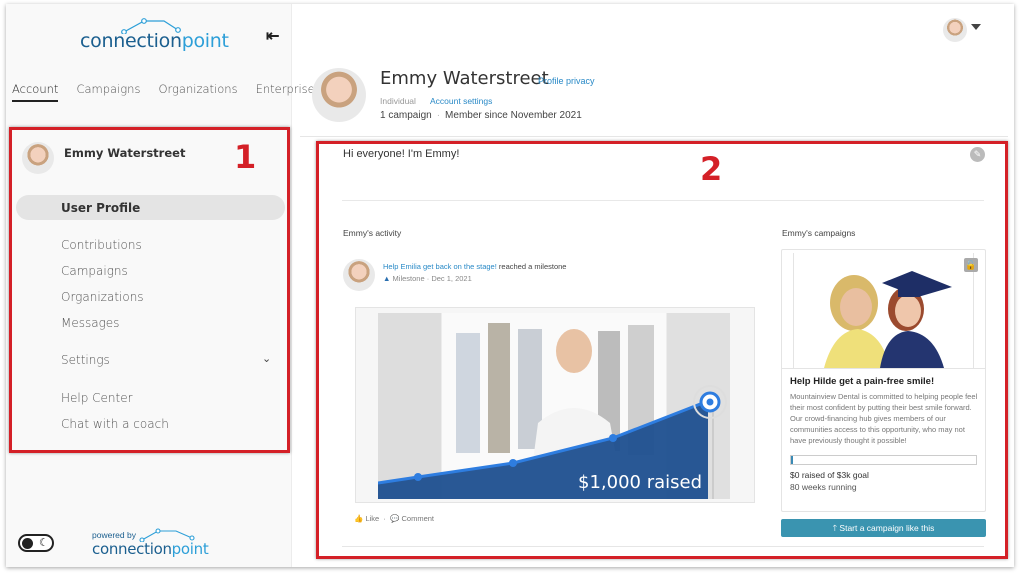 This screenshot has width=1024, height=579. What do you see at coordinates (654, 136) in the screenshot?
I see `divider` at bounding box center [654, 136].